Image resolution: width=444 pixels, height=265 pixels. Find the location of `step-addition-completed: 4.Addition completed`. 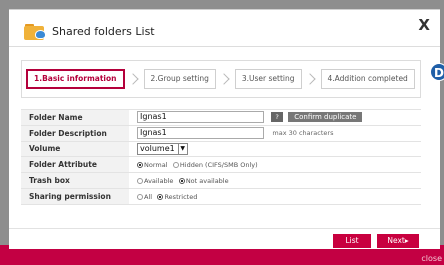

step-addition-completed: 4.Addition completed is located at coordinates (367, 79).